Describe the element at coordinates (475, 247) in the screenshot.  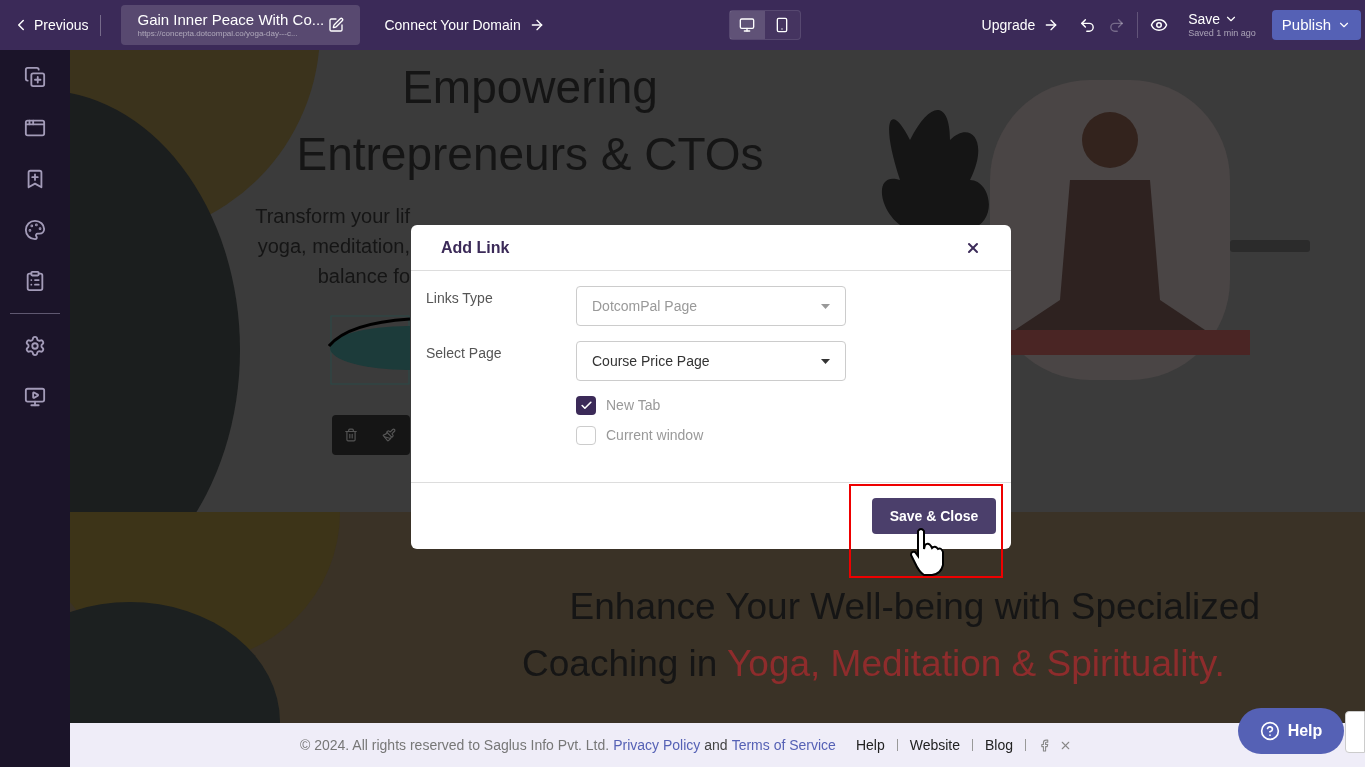
I see `dialog-title: Add Link` at that location.